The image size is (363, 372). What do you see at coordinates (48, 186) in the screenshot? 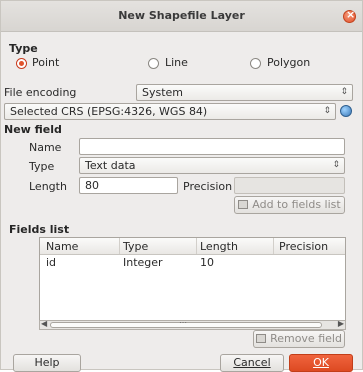
I see `length-label: Length` at bounding box center [48, 186].